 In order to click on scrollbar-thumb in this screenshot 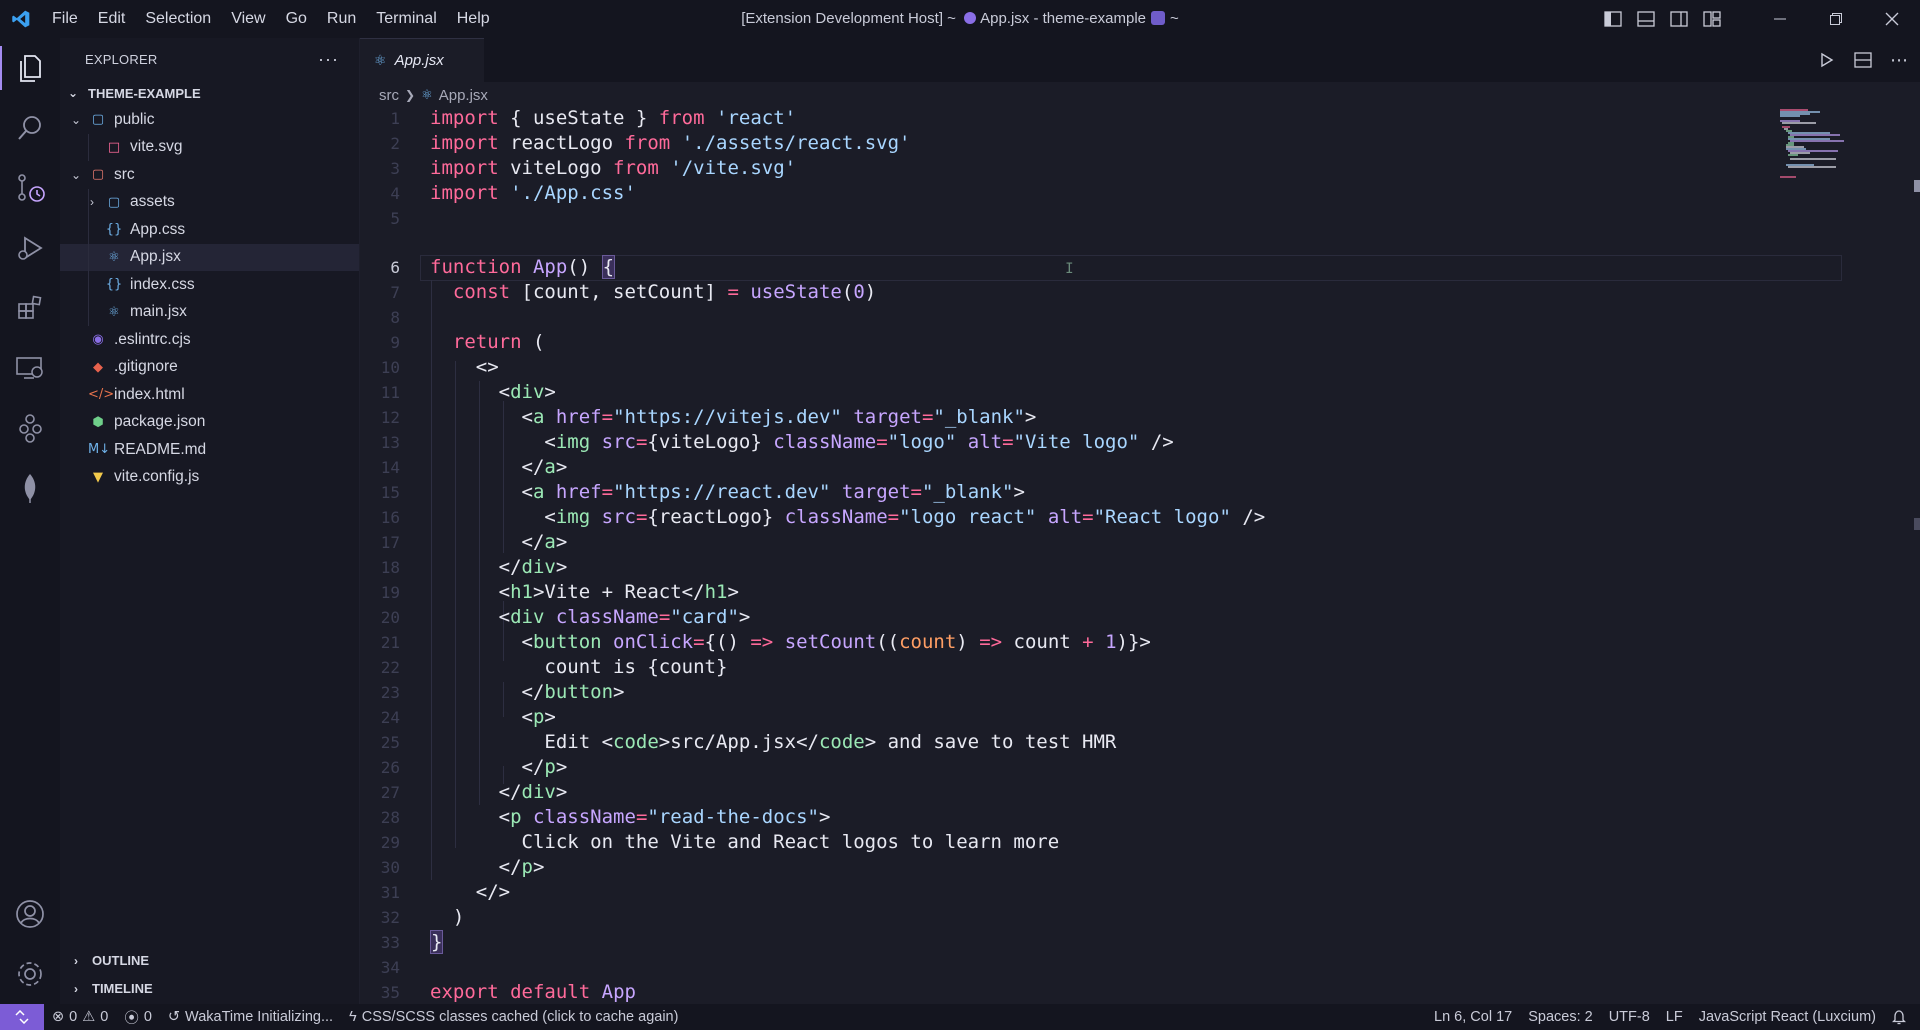, I will do `click(1917, 186)`.